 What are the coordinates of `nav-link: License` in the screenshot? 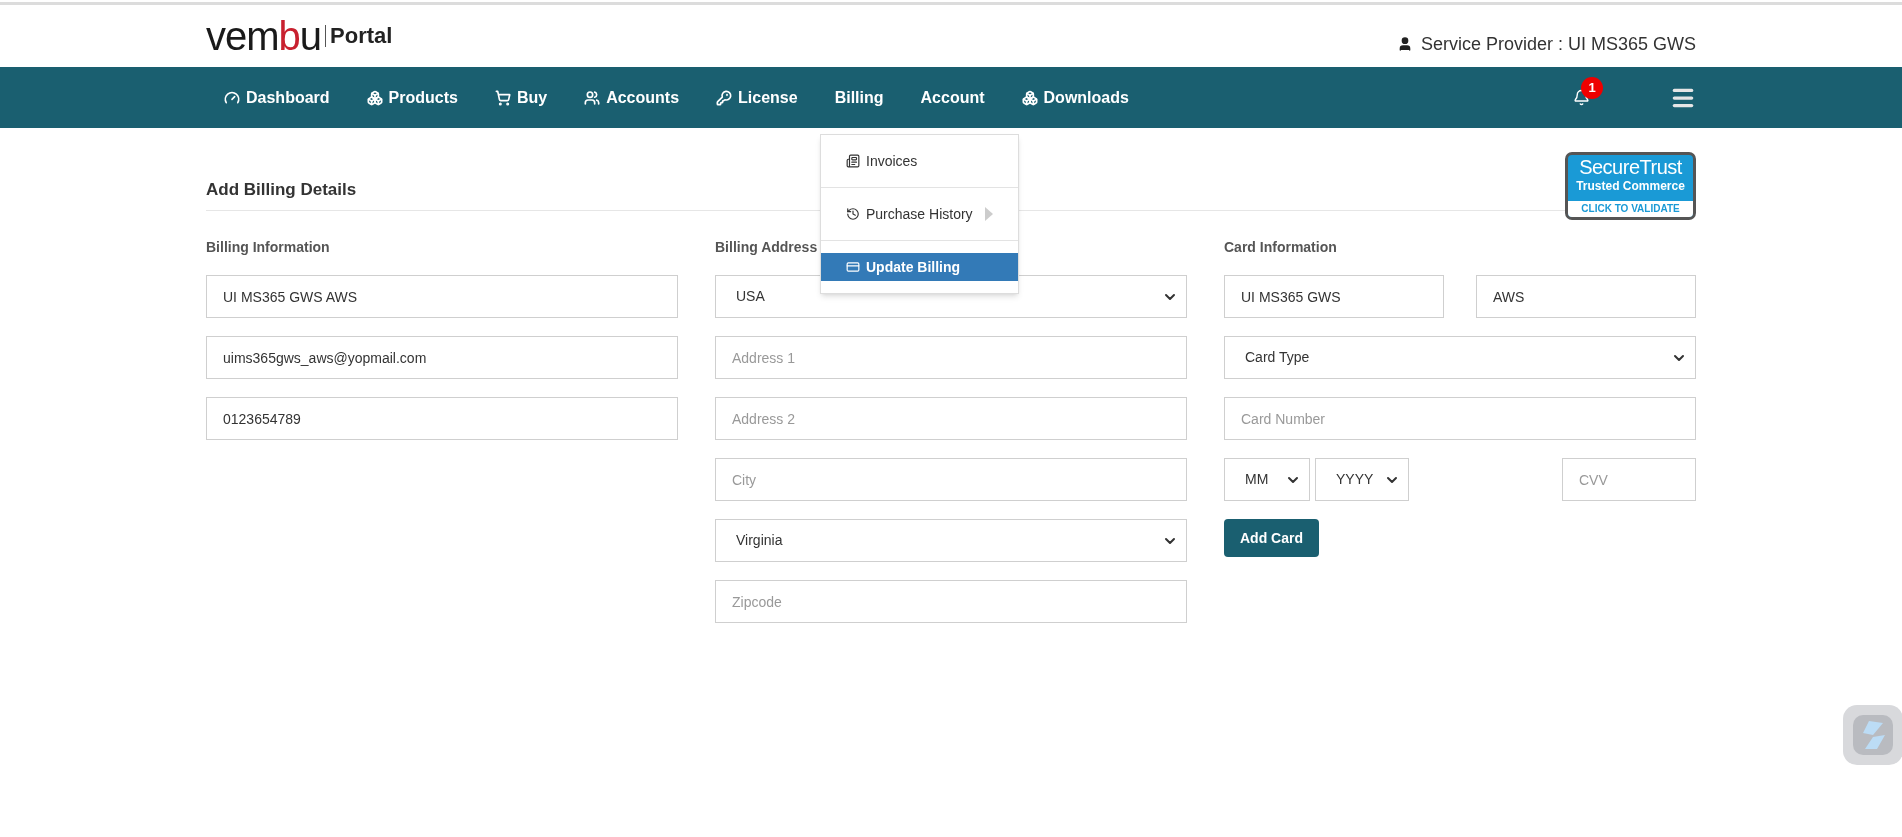 It's located at (757, 97).